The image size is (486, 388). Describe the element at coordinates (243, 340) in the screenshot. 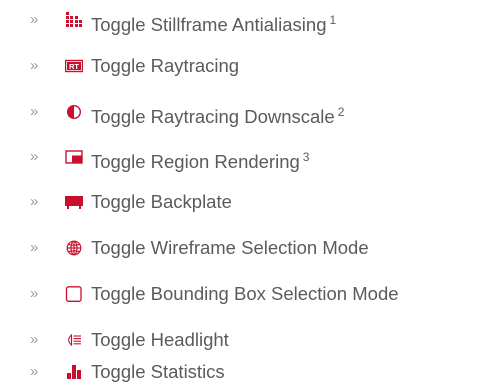

I see `menu-item-headlight: » Toggle Headlight` at that location.